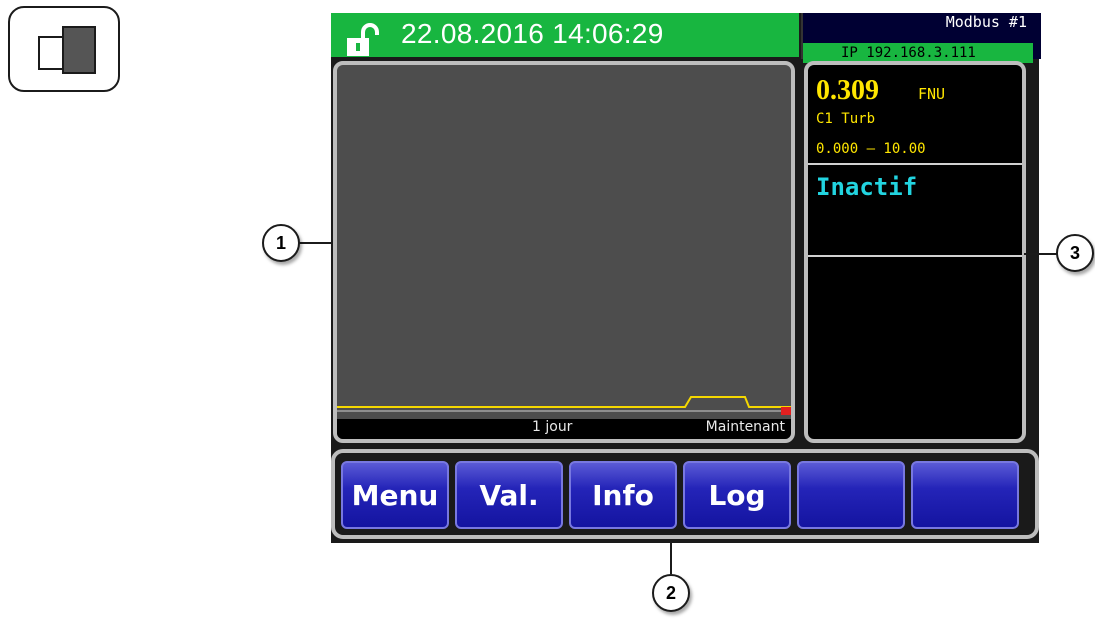  Describe the element at coordinates (671, 557) in the screenshot. I see `callout-2-line` at that location.